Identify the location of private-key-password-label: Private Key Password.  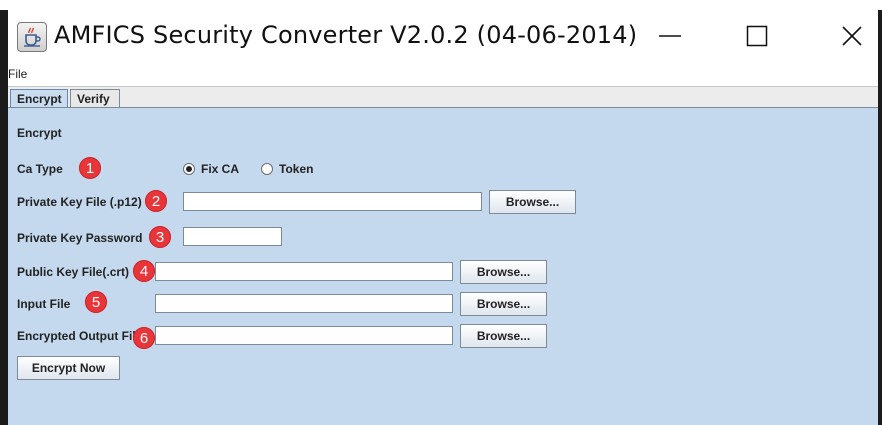
(80, 238).